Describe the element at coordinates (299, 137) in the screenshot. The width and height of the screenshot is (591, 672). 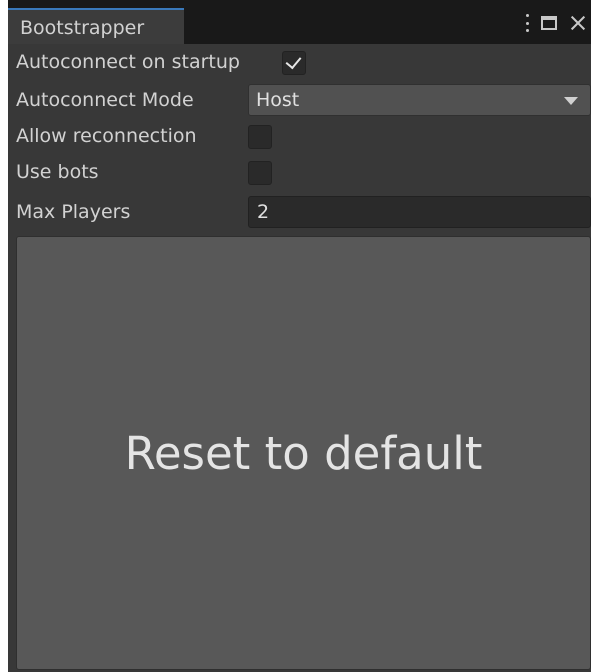
I see `row-allow-reconnection: Allow reconnection` at that location.